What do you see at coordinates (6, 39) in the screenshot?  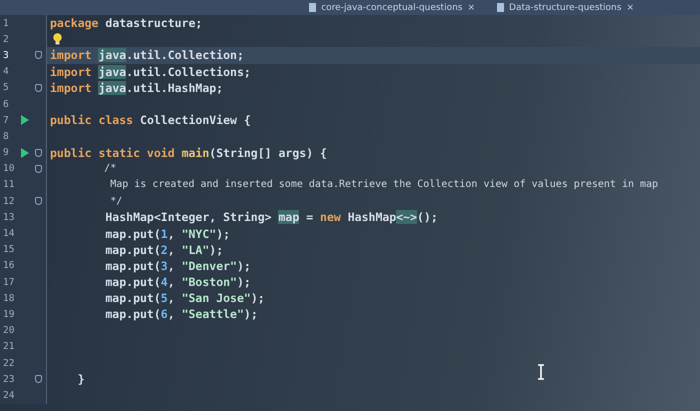 I see `line-number: 2` at bounding box center [6, 39].